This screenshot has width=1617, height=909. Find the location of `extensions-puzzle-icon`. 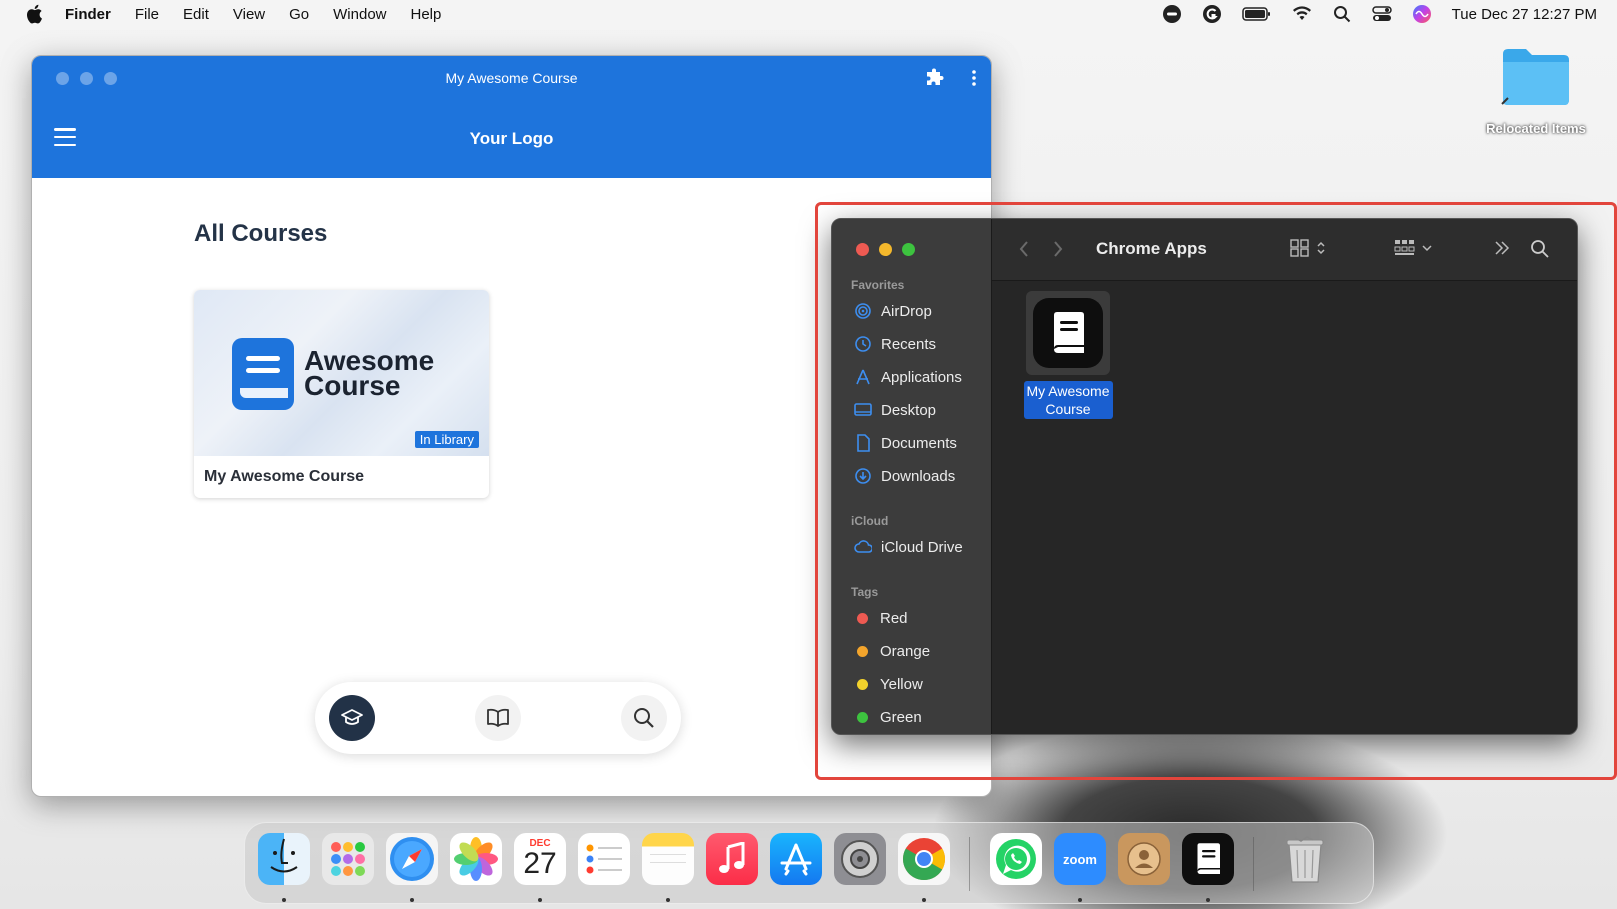

extensions-puzzle-icon is located at coordinates (935, 80).